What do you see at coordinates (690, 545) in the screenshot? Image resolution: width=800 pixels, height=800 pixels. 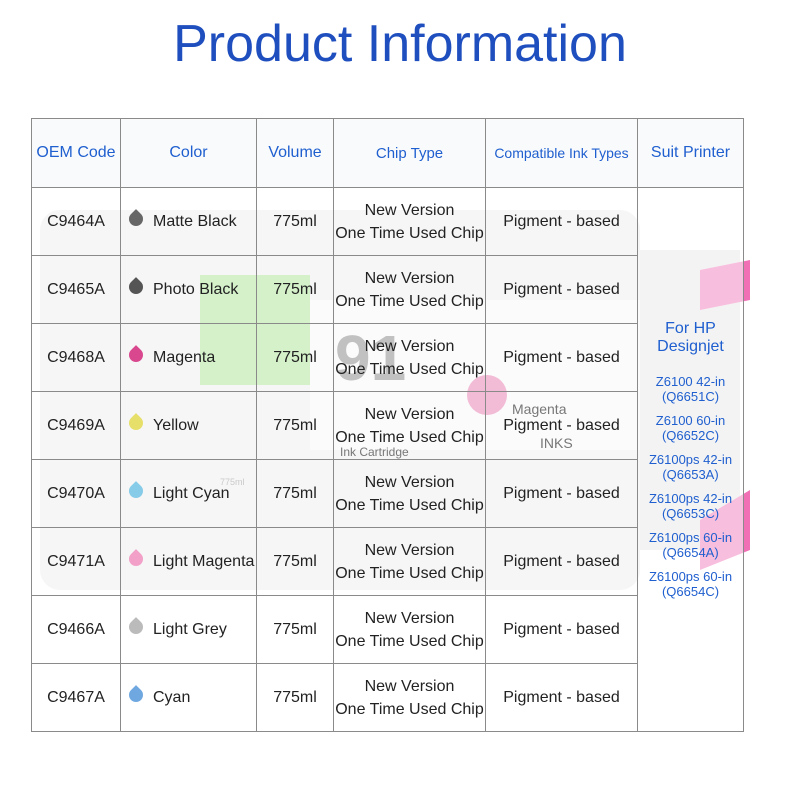 I see `printer-model: Z6100ps 60-in (Q6654A)` at bounding box center [690, 545].